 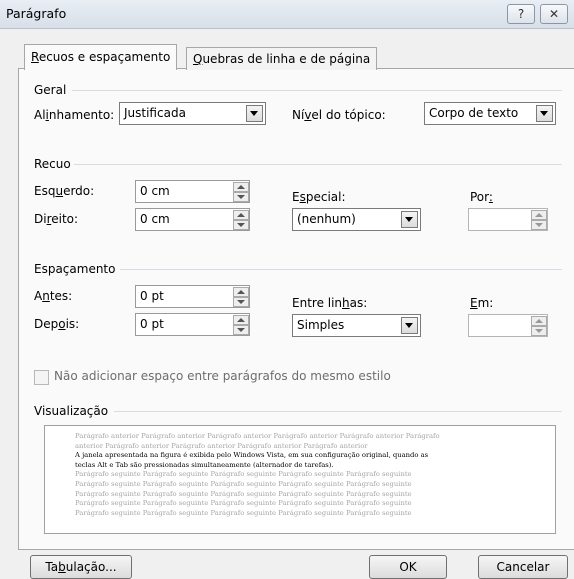 What do you see at coordinates (490, 113) in the screenshot?
I see `nivel-topico-dropdown: Corpo de texto` at bounding box center [490, 113].